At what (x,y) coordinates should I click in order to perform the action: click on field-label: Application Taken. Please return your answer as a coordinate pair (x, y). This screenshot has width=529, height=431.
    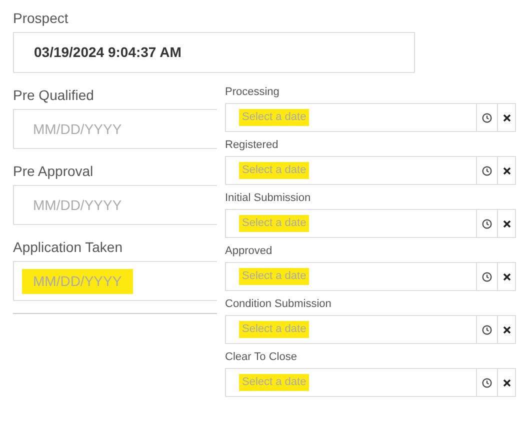
    Looking at the image, I should click on (68, 247).